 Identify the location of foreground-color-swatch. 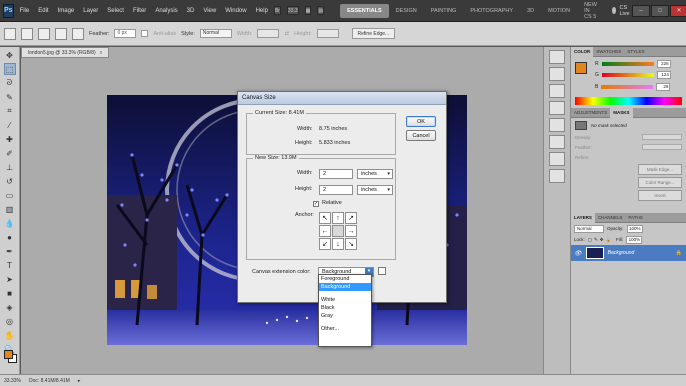
(8, 354).